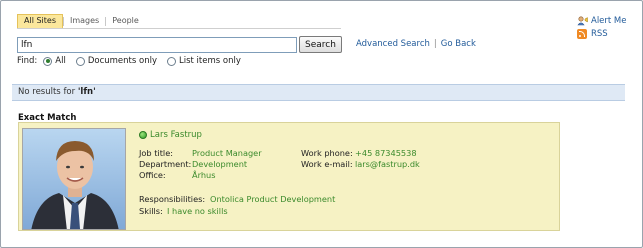  I want to click on tab-people: People, so click(125, 21).